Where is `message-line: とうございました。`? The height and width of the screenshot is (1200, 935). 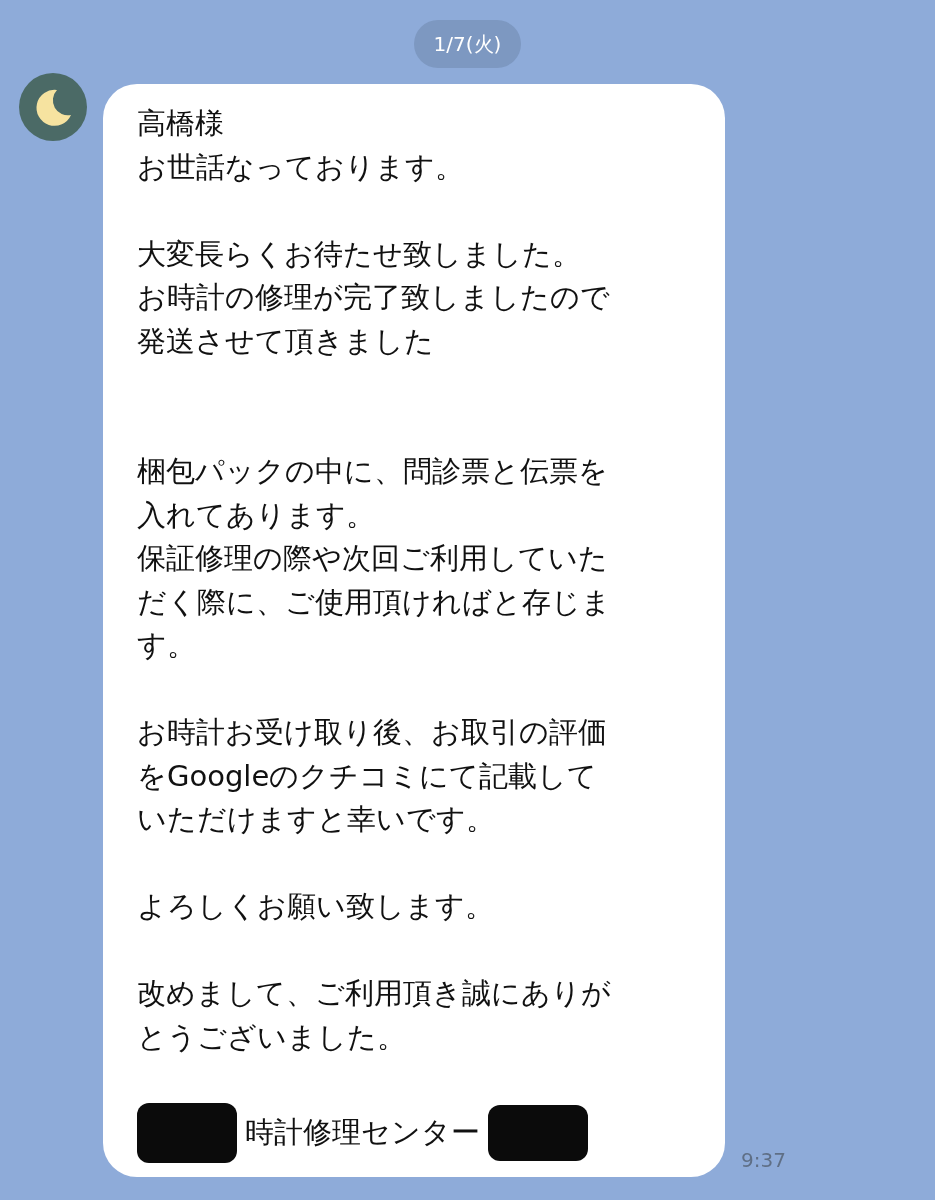 message-line: とうございました。 is located at coordinates (271, 1037).